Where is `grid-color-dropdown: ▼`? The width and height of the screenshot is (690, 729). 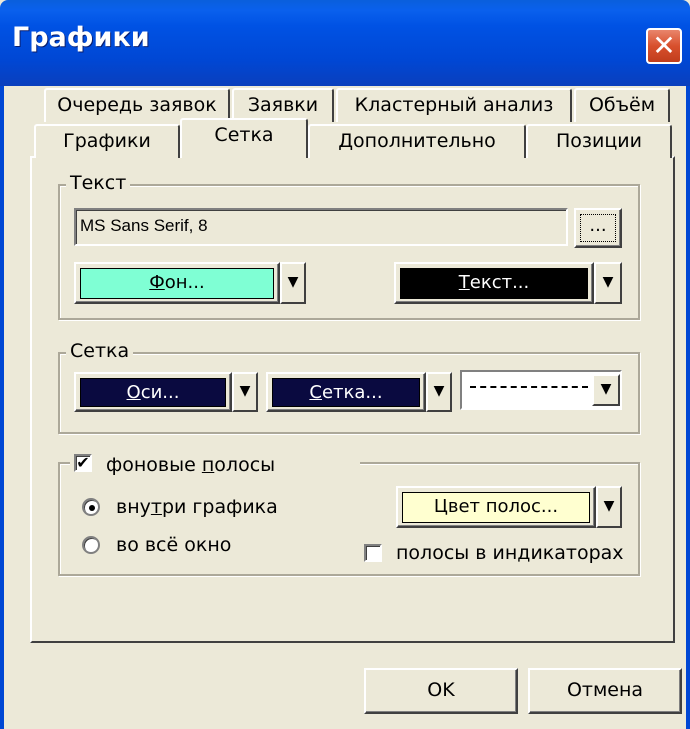
grid-color-dropdown: ▼ is located at coordinates (439, 392).